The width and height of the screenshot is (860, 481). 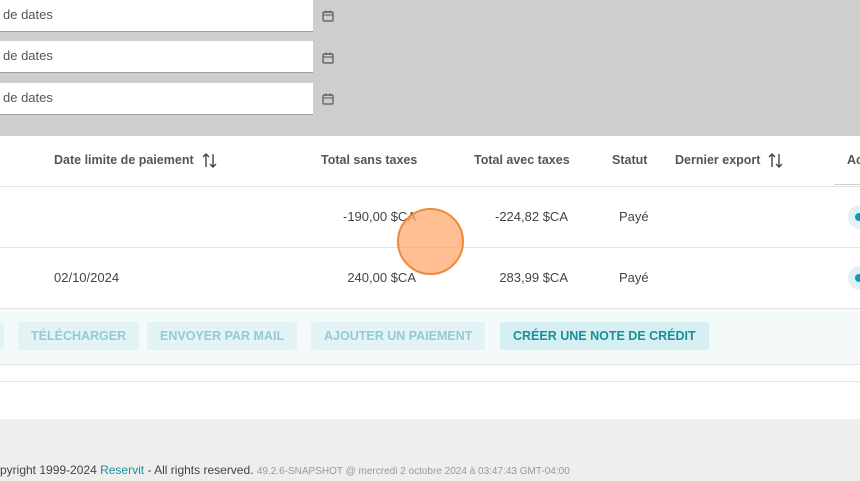 I want to click on column-header-actions: Ac, so click(x=853, y=160).